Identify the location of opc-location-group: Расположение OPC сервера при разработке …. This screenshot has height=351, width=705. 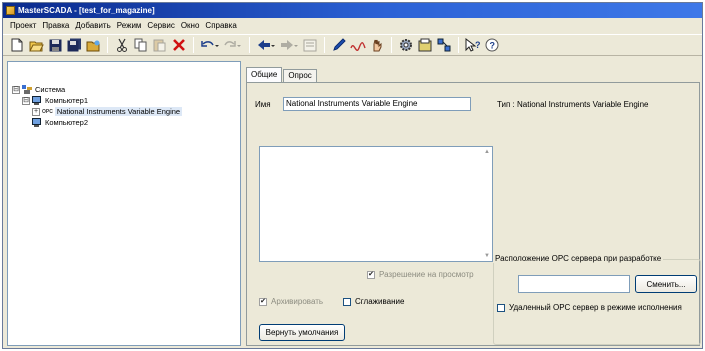
(597, 299).